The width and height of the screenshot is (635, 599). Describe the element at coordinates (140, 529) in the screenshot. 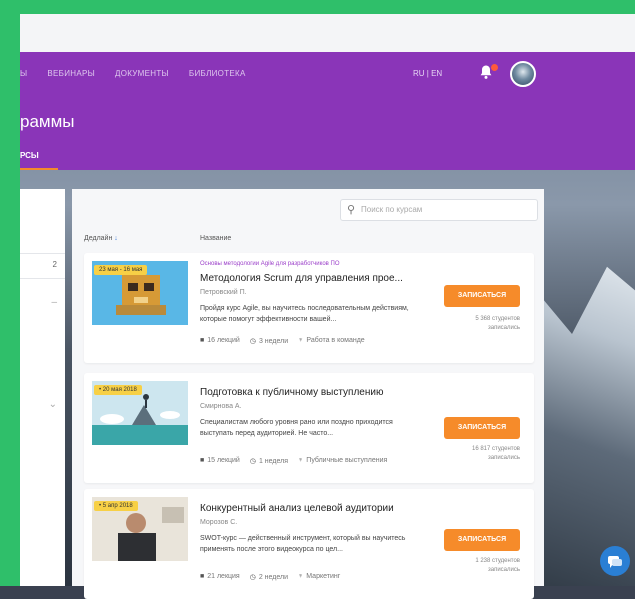

I see `course-thumbnail: • 5 апр 2018` at that location.